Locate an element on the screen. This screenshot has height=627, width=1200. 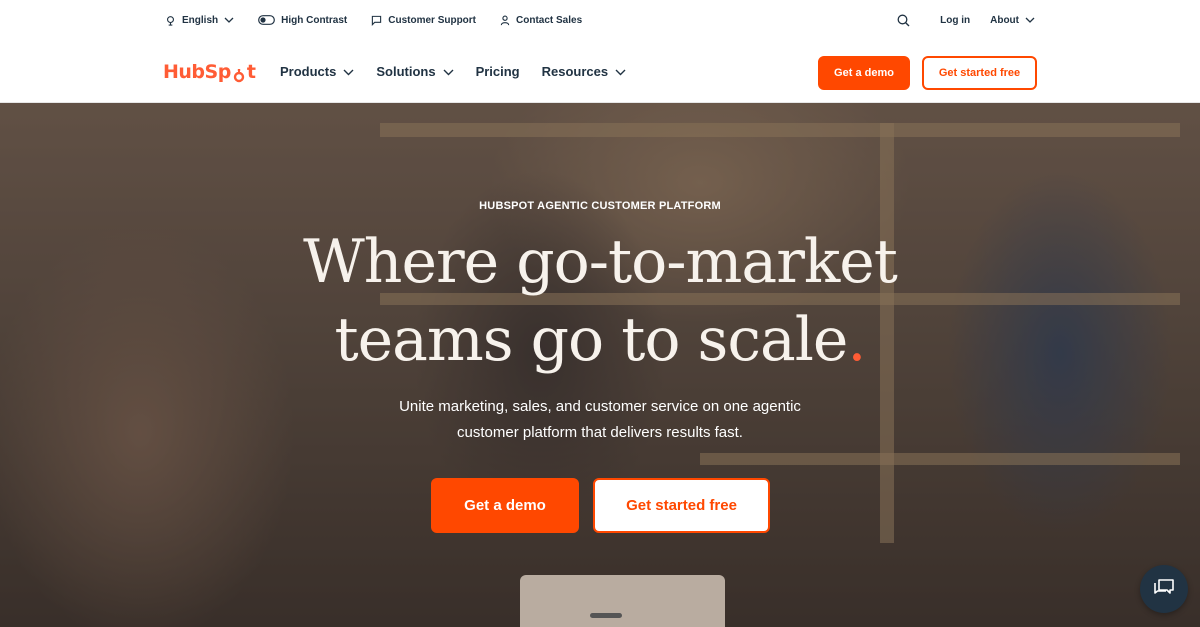
nav-item-label: Resources is located at coordinates (575, 71).